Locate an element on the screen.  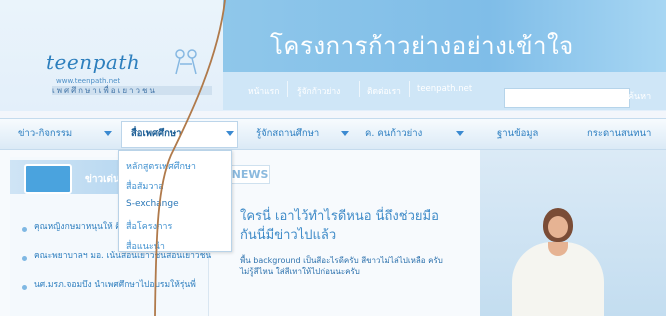
top-link-about: รู้จักก้าวย่าง is located at coordinates (318, 91).